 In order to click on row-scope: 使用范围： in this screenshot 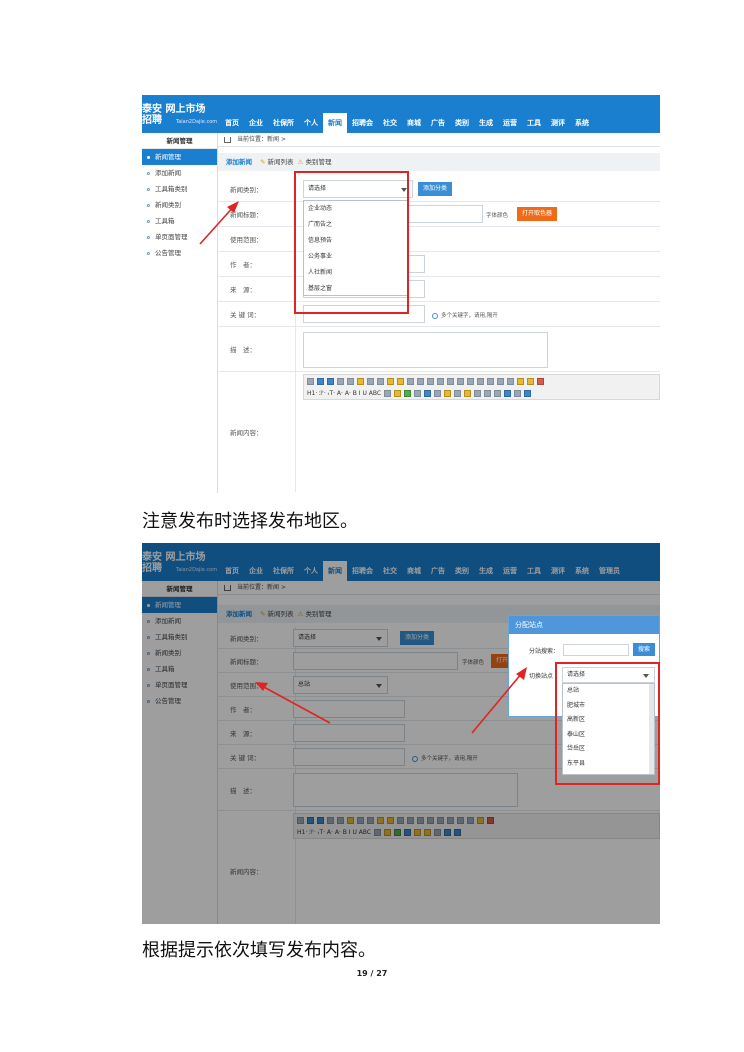, I will do `click(439, 239)`.